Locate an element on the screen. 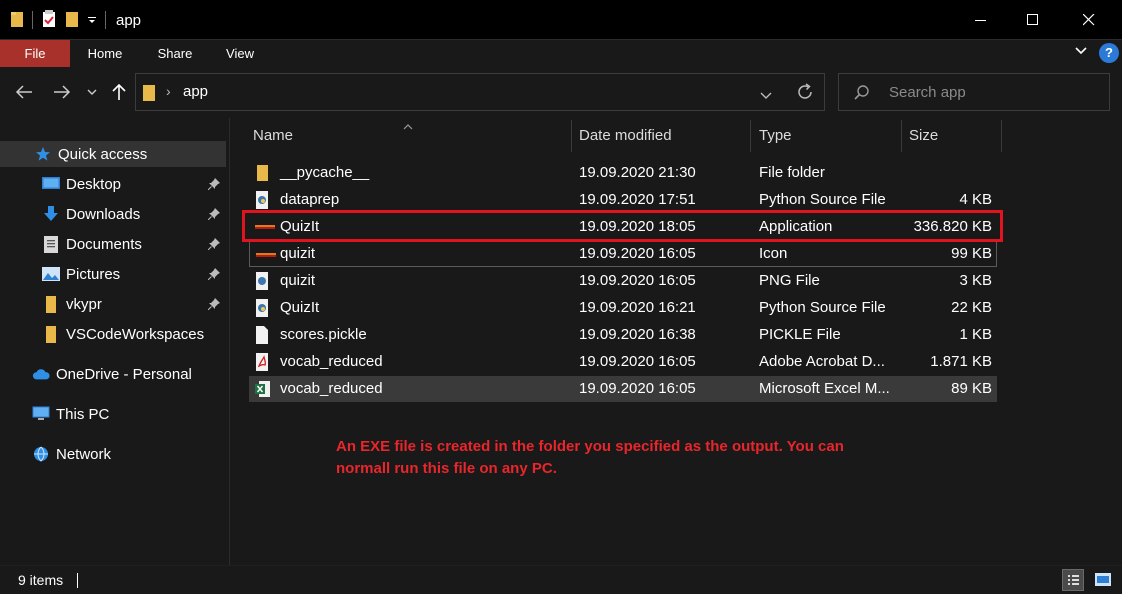  column-header-type: Type is located at coordinates (775, 136).